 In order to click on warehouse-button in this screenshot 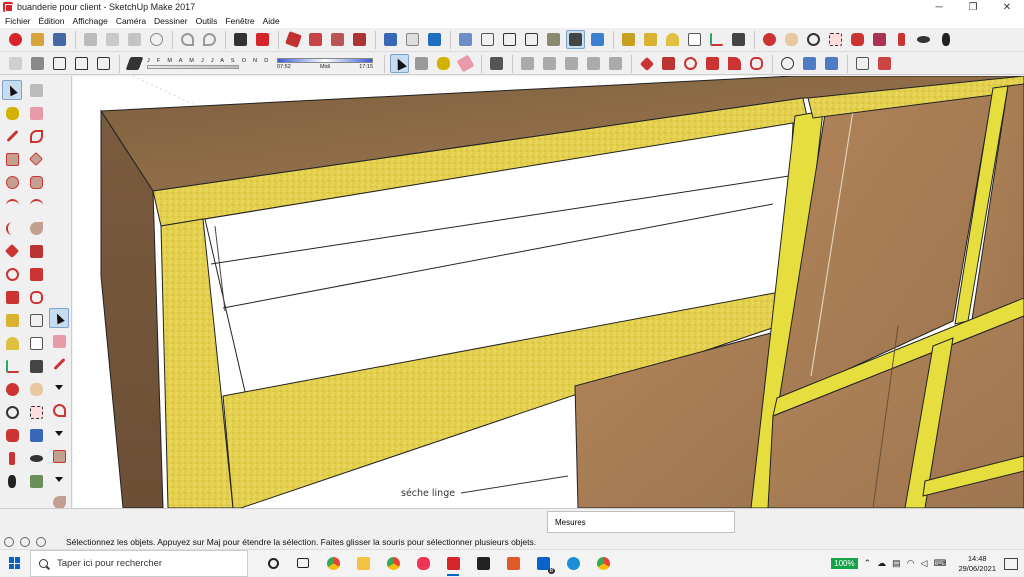, I will do `click(293, 39)`.